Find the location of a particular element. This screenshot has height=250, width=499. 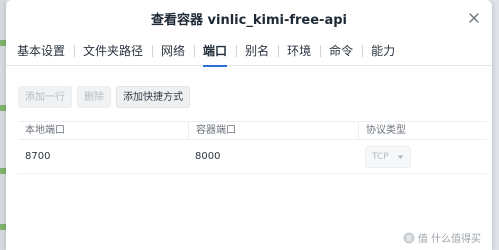

tab-label: 基本设置 is located at coordinates (41, 50).